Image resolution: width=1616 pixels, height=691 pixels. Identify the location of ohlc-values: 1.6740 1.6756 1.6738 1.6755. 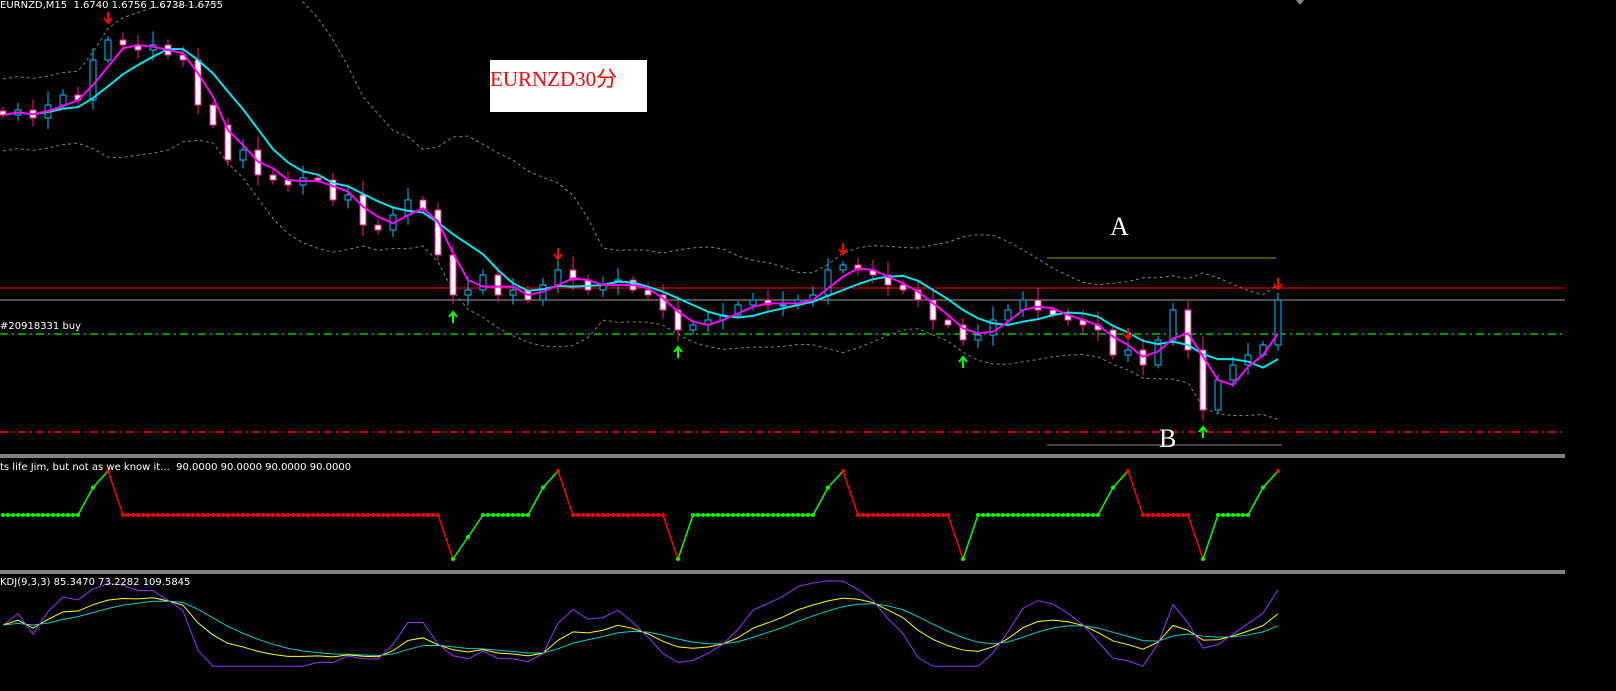
(148, 5).